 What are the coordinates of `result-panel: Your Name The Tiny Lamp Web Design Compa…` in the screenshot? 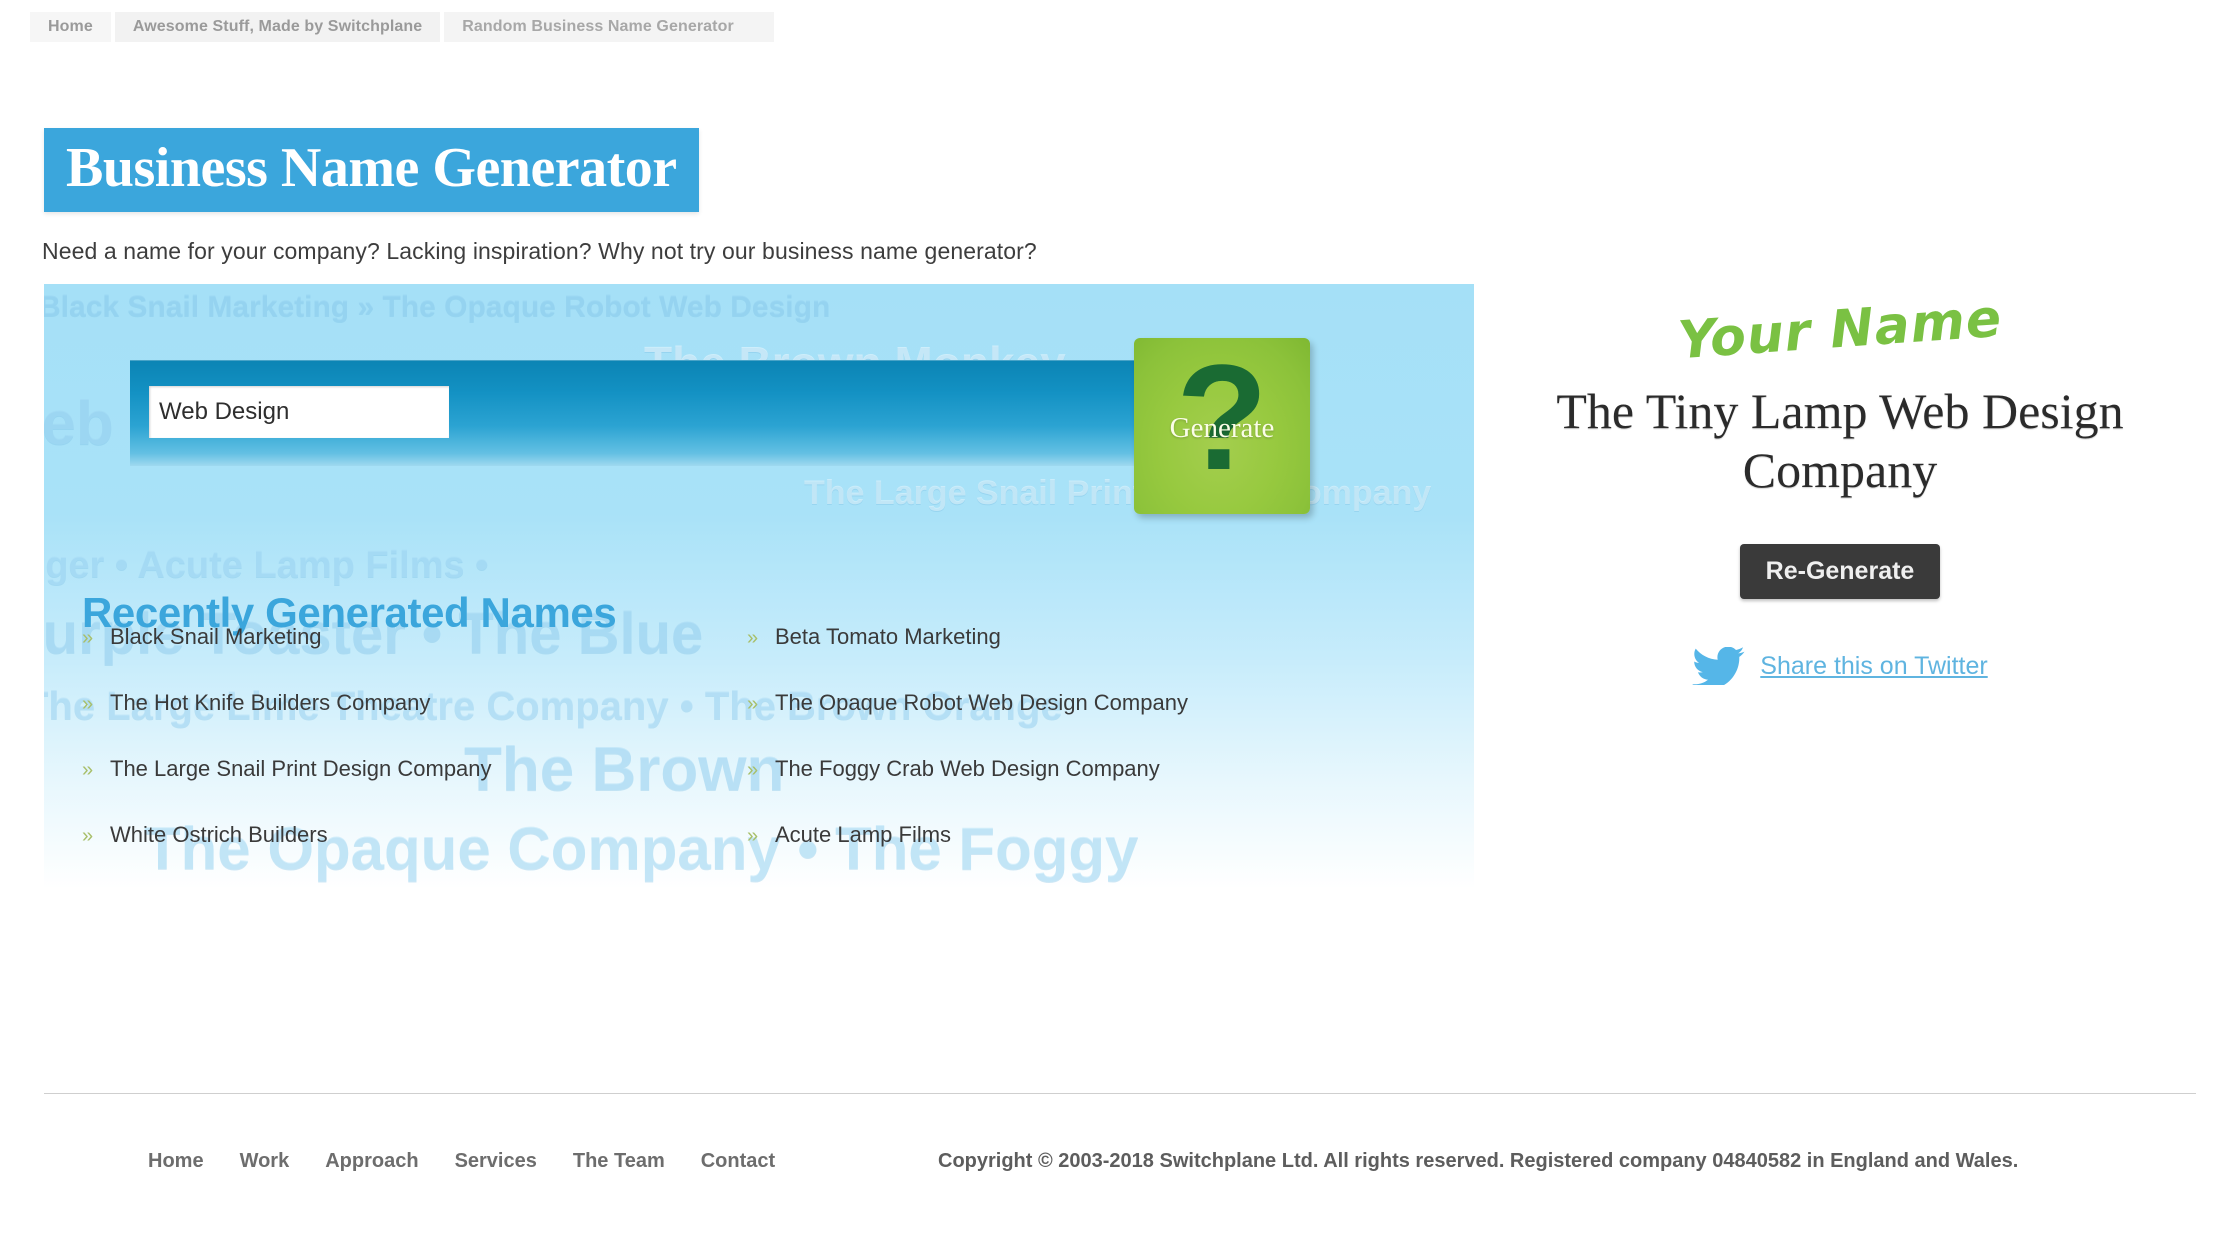 It's located at (1840, 487).